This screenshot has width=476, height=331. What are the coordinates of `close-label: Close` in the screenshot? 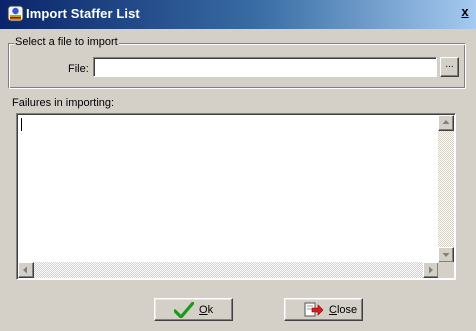 It's located at (343, 310).